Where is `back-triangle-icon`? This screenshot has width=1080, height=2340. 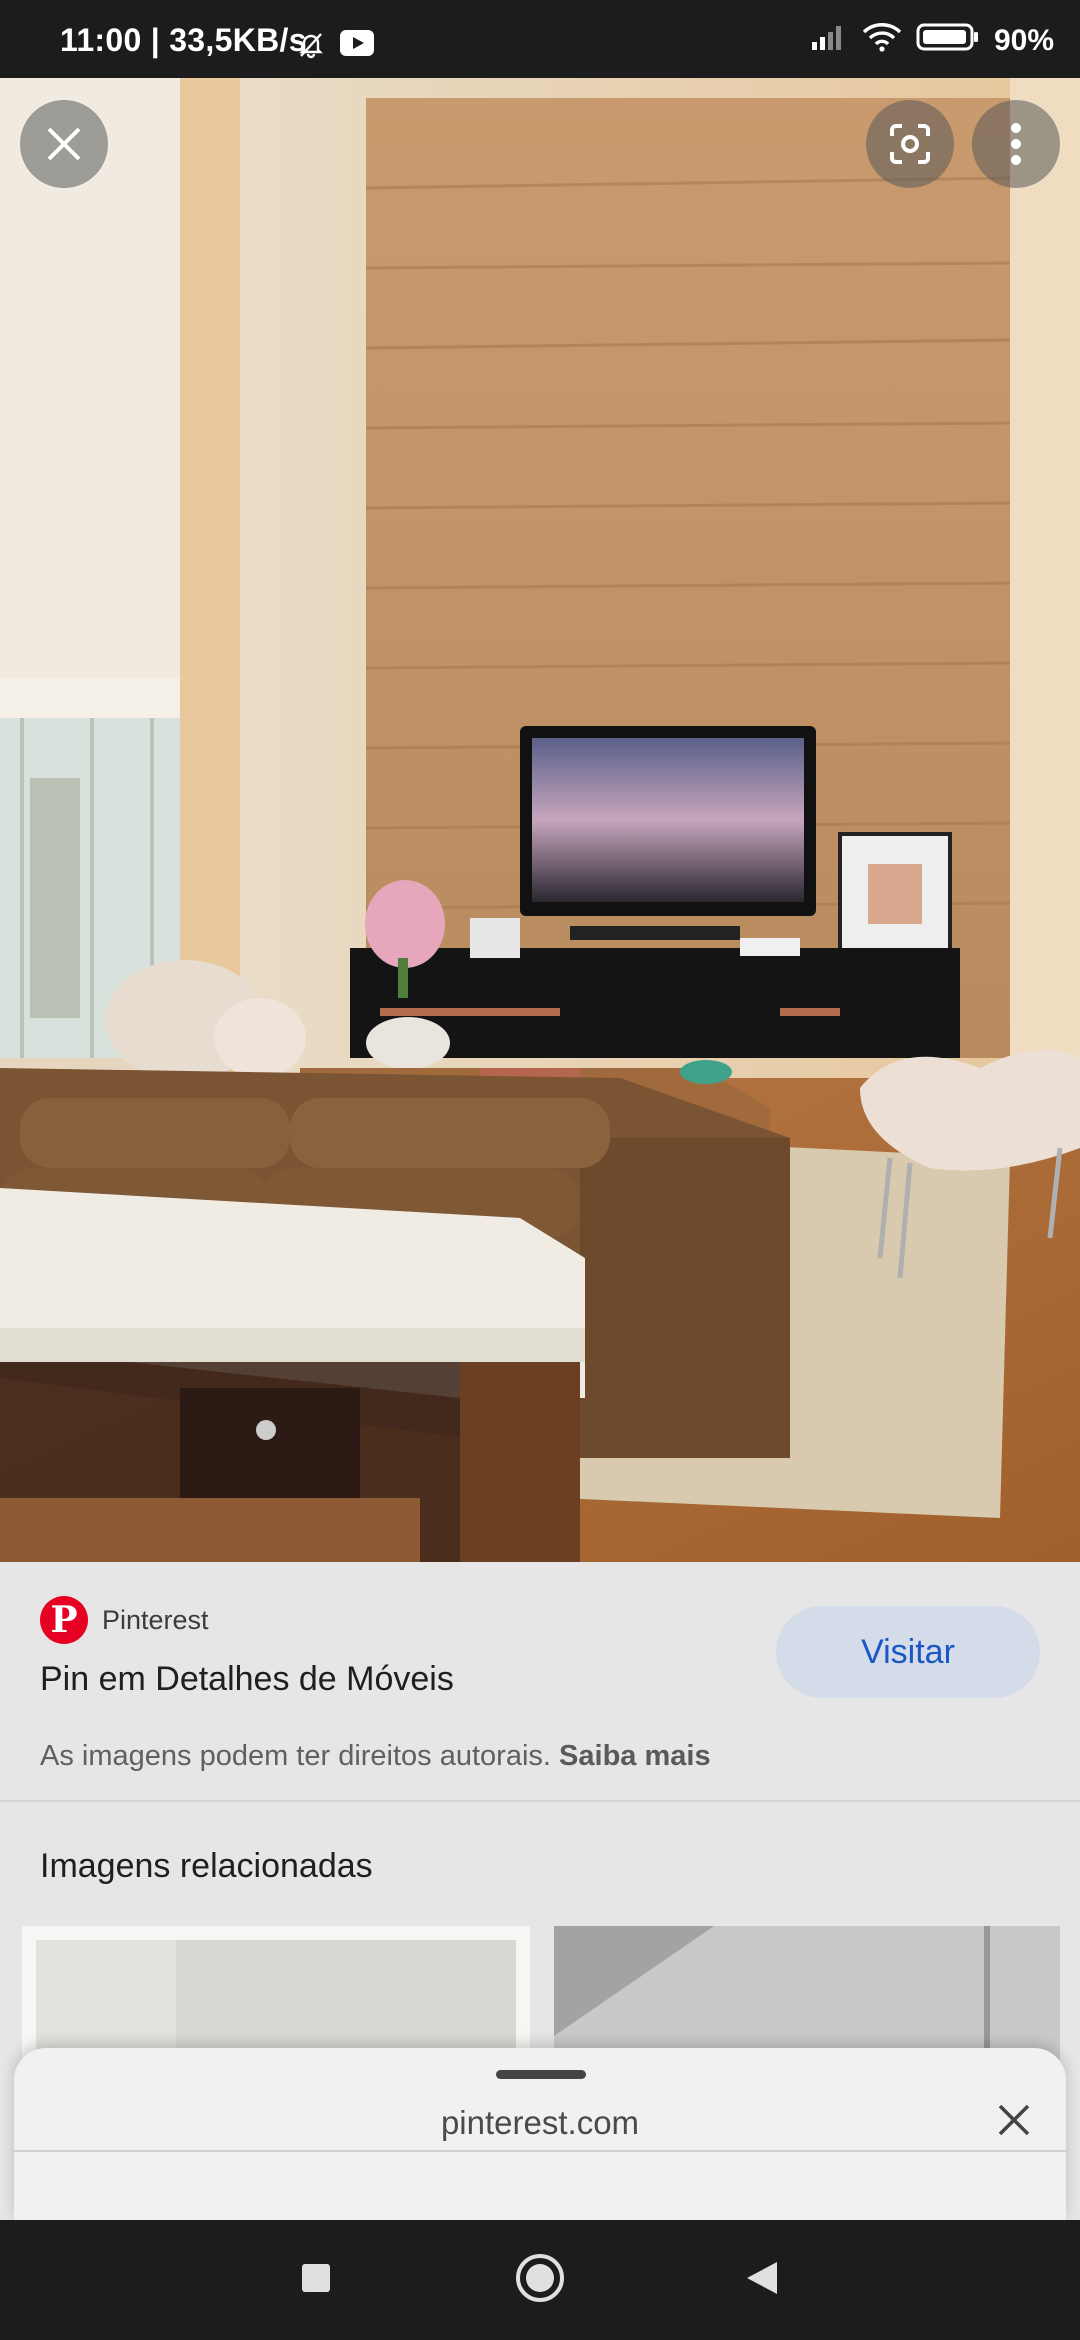 back-triangle-icon is located at coordinates (762, 2280).